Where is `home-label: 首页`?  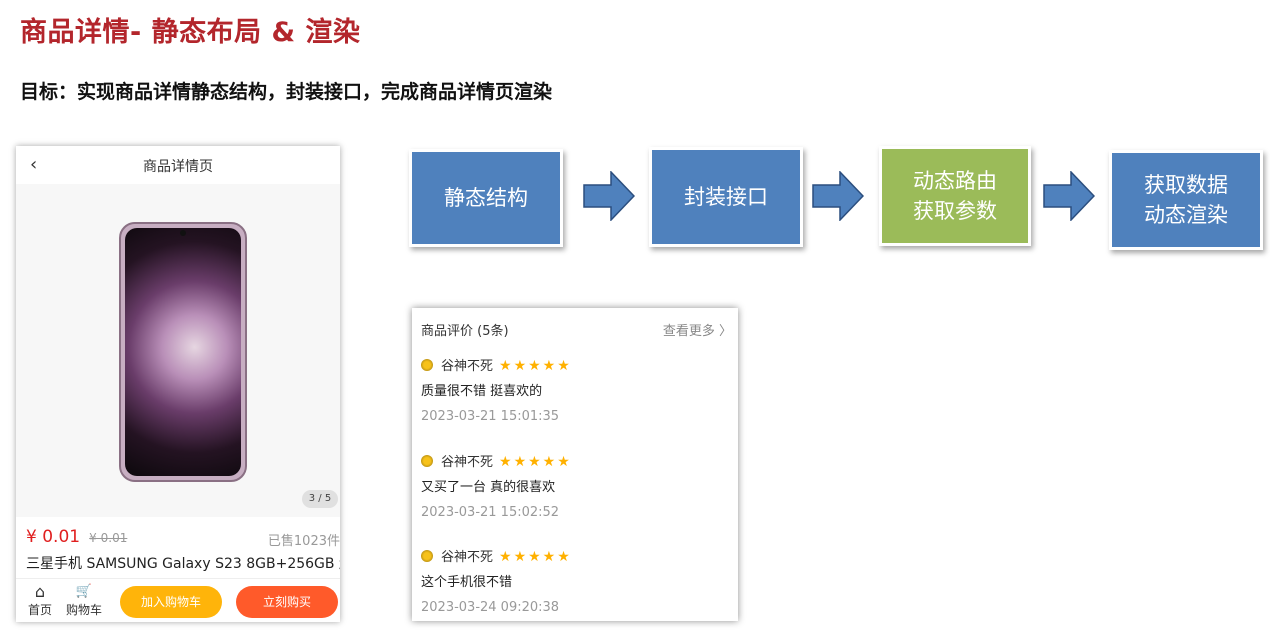
home-label: 首页 is located at coordinates (39, 610).